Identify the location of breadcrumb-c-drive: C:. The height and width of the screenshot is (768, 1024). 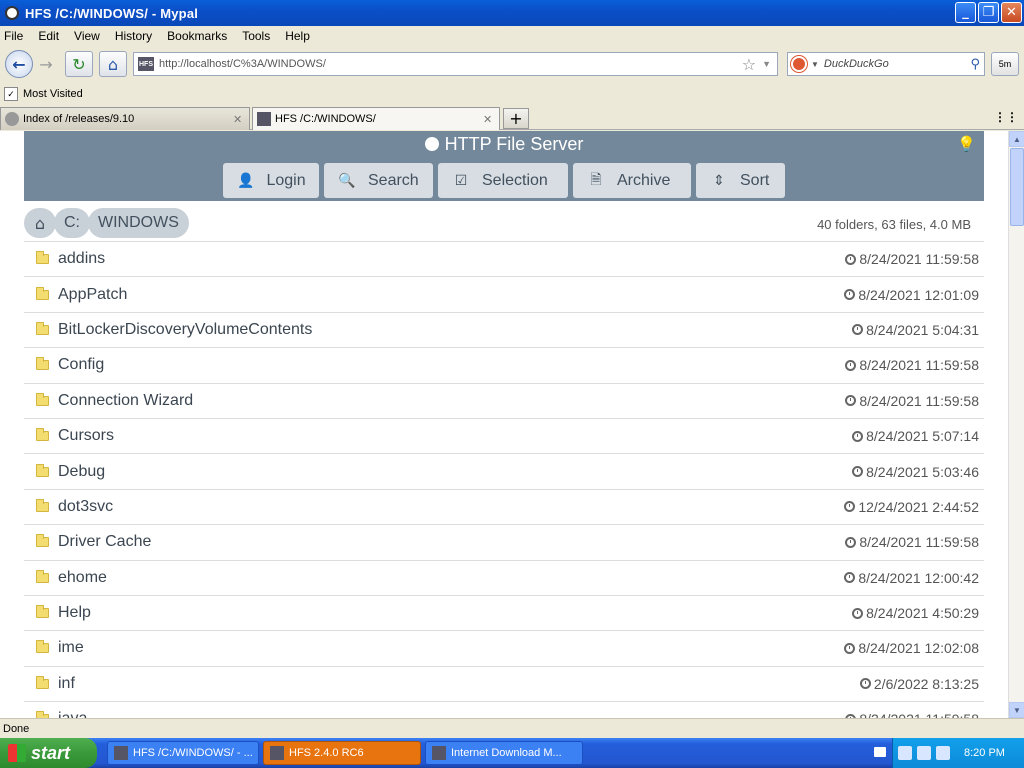
(72, 223).